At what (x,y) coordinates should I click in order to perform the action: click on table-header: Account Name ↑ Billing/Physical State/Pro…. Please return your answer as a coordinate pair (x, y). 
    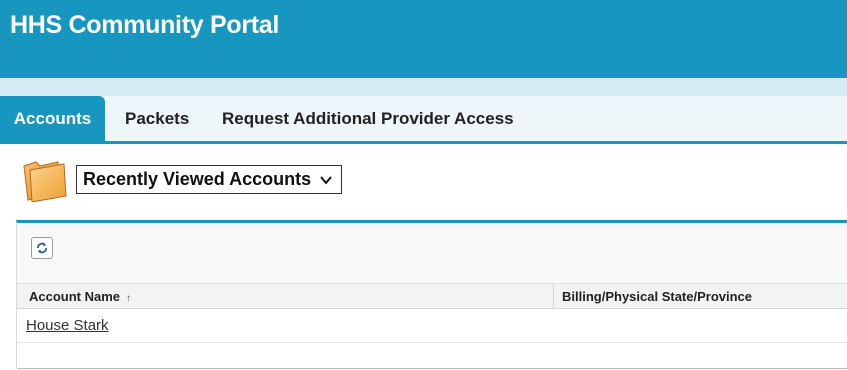
    Looking at the image, I should click on (432, 296).